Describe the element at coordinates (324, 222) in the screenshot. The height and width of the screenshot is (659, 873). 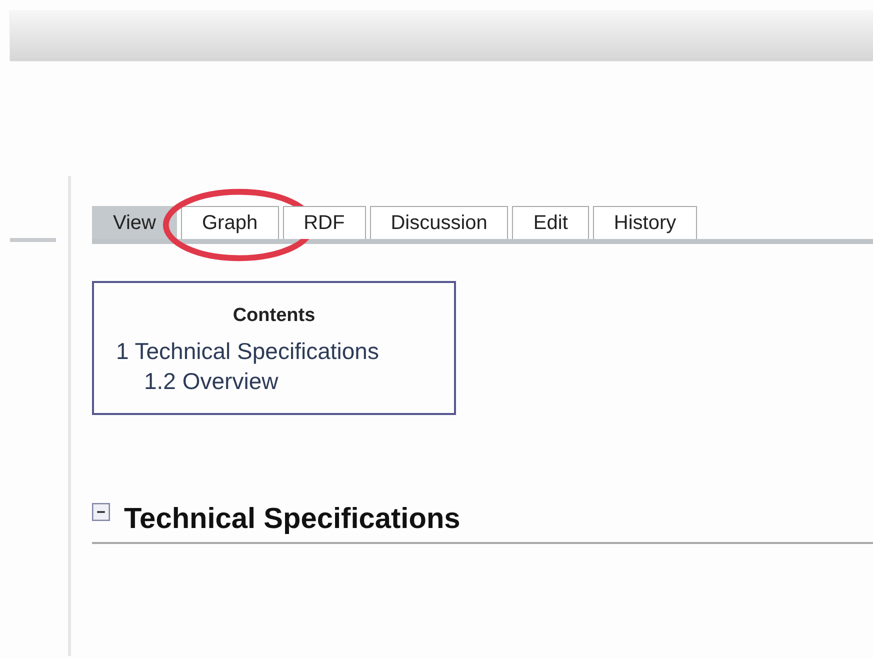
I see `tab: RDF` at that location.